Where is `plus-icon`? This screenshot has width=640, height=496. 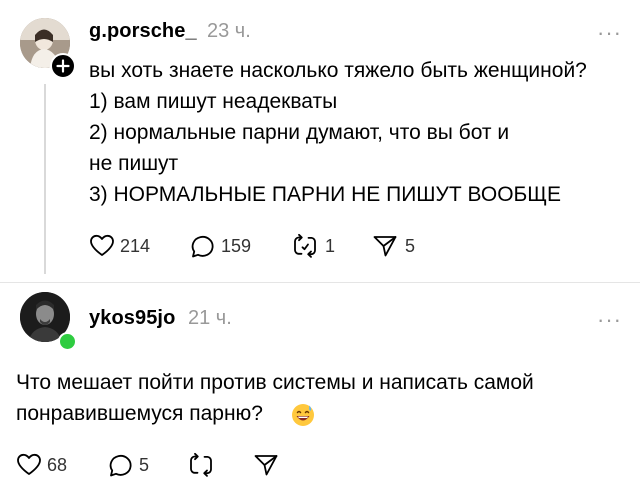 plus-icon is located at coordinates (63, 66).